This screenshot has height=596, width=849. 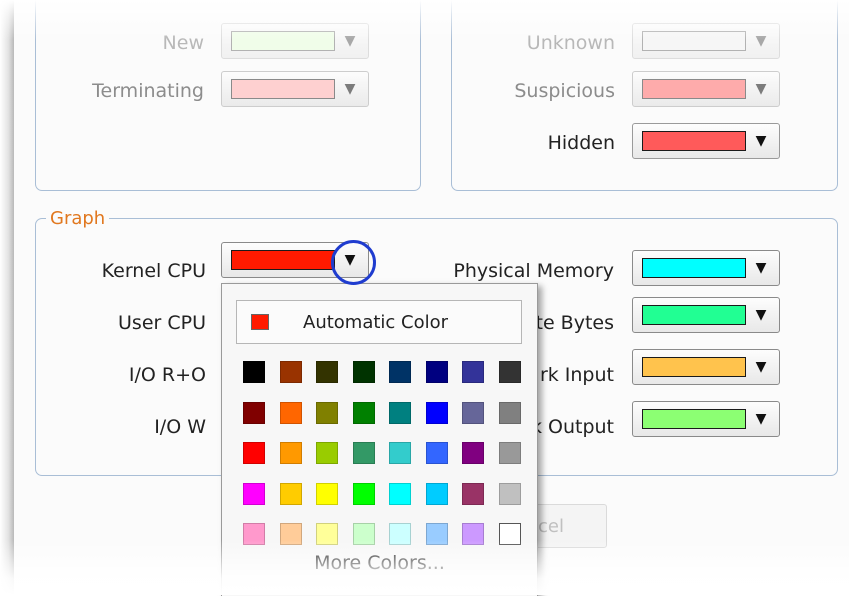 I want to click on label-kernel-cpu: Kernel CPU, so click(x=153, y=271).